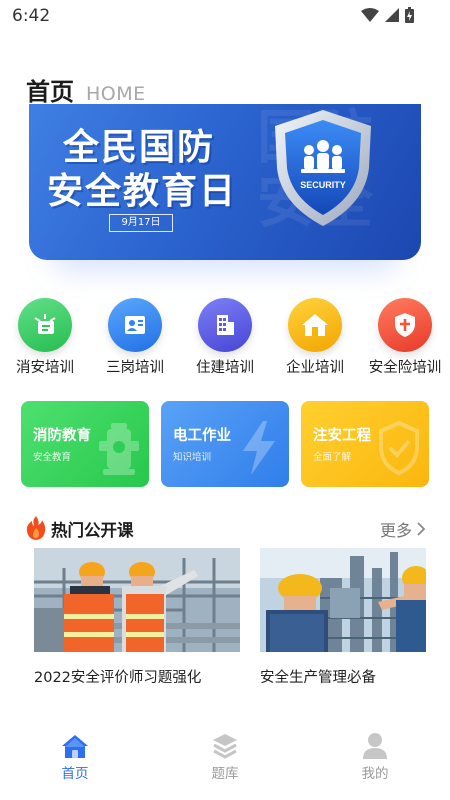 This screenshot has width=450, height=800. Describe the element at coordinates (50, 92) in the screenshot. I see `page-title: 首页` at that location.